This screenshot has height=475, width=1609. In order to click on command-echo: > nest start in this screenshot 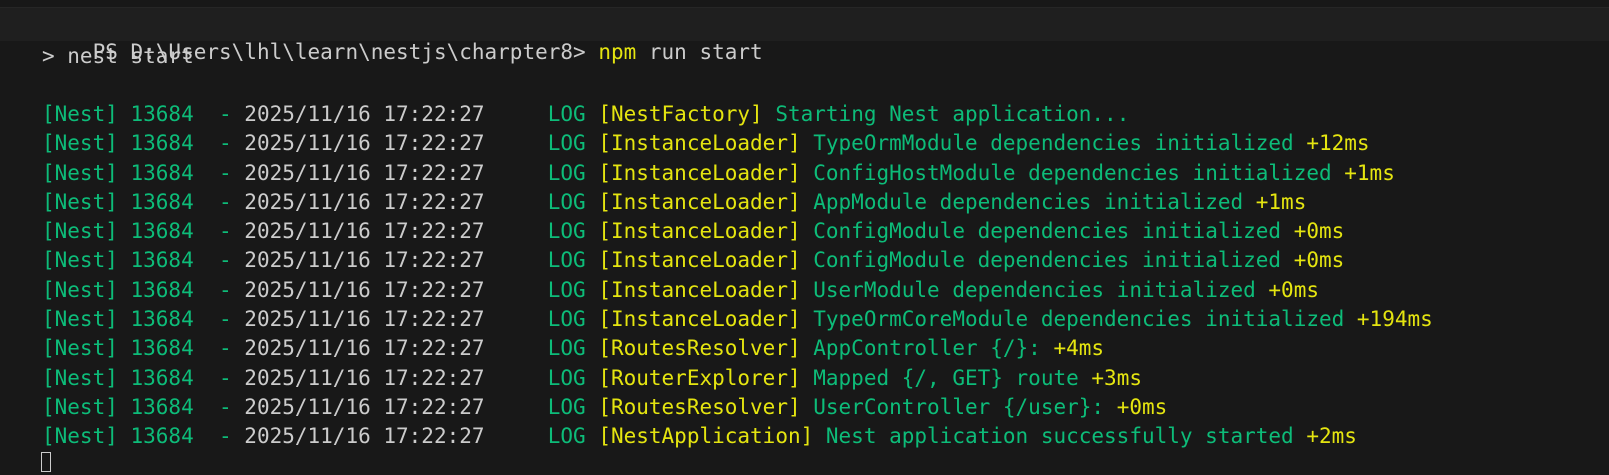, I will do `click(118, 56)`.